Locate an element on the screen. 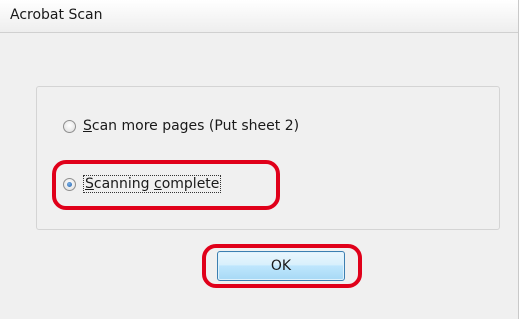 The width and height of the screenshot is (523, 319). radio-checked-icon is located at coordinates (69, 184).